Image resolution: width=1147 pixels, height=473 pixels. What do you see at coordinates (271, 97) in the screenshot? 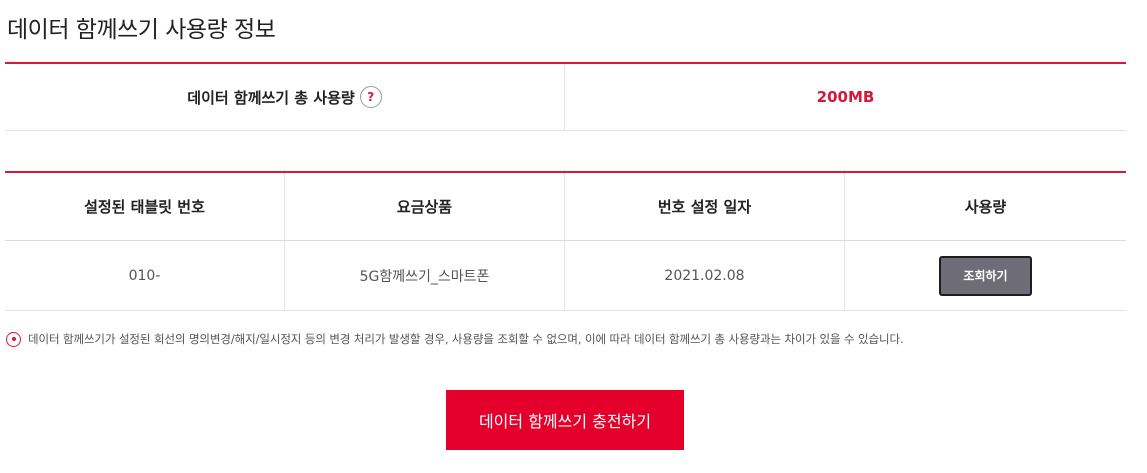
I see `total-usage-label: 데이터 함께쓰기 총 사용량` at bounding box center [271, 97].